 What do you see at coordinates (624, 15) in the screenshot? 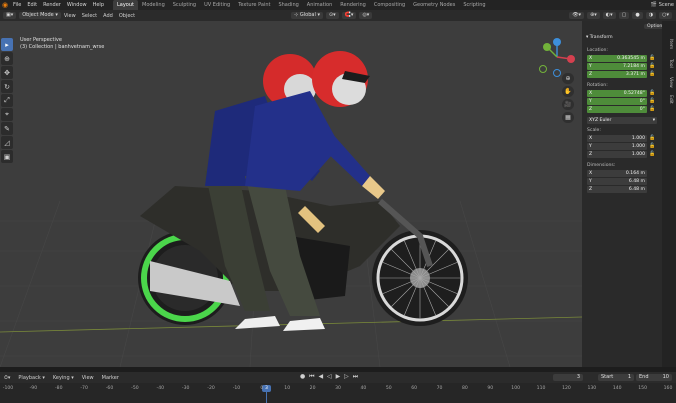
I see `xray-icon: ▢` at bounding box center [624, 15].